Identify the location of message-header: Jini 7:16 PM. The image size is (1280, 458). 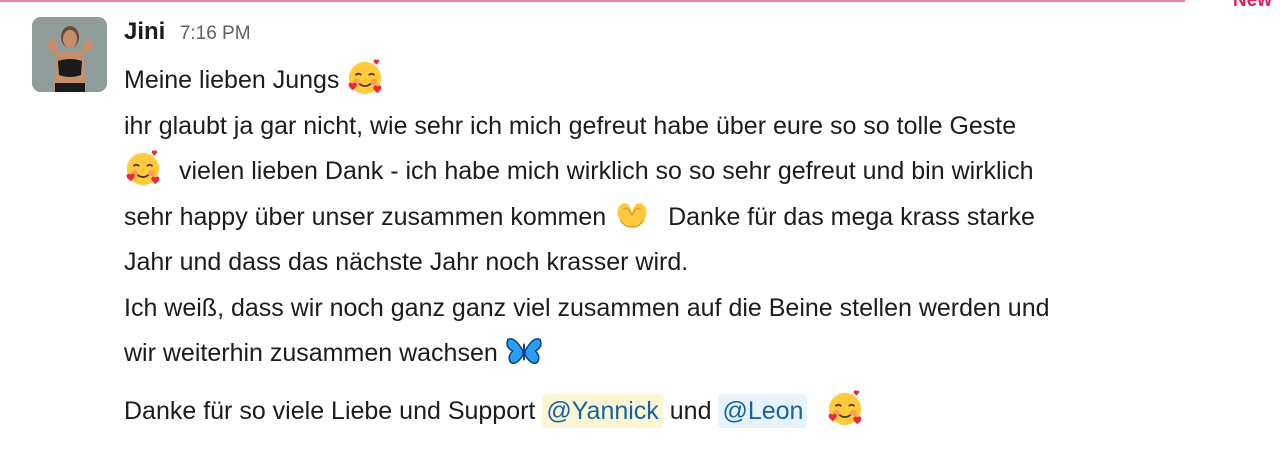
(187, 33).